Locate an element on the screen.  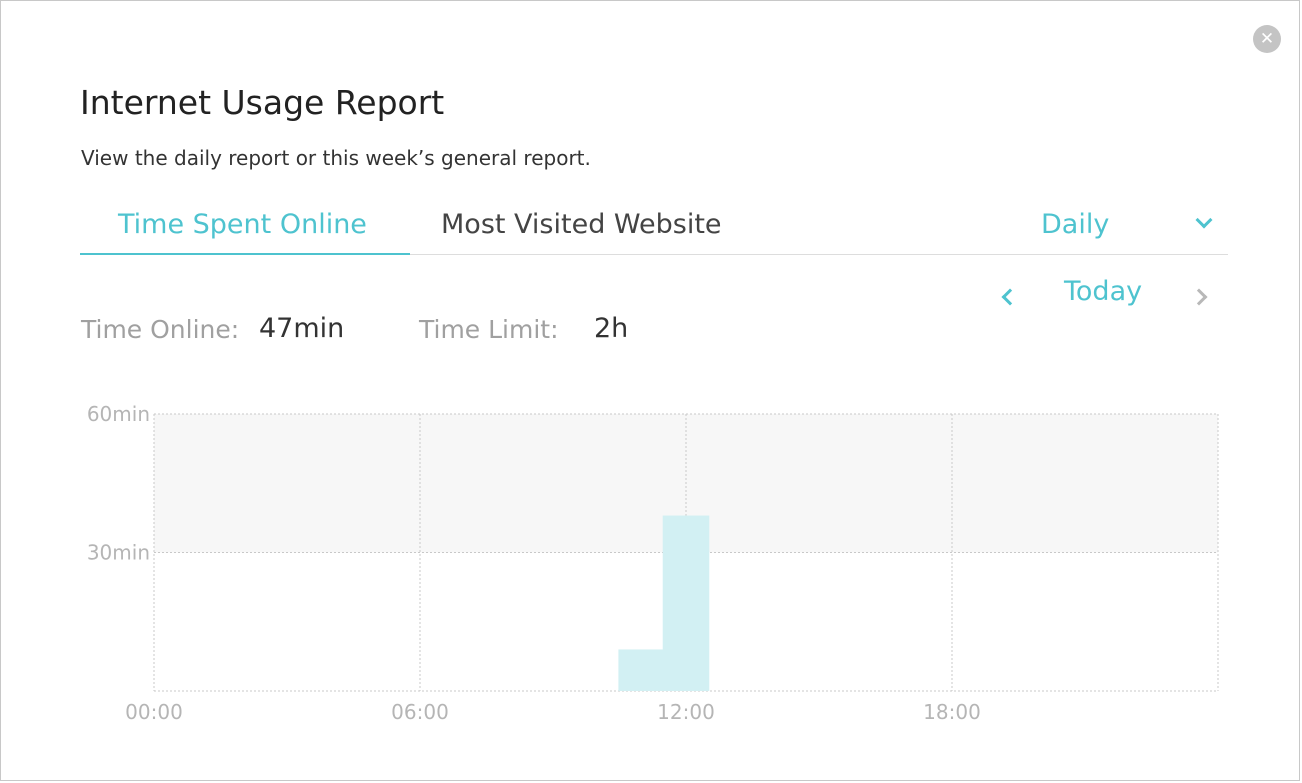
x-tick-label: 18:00 is located at coordinates (952, 712).